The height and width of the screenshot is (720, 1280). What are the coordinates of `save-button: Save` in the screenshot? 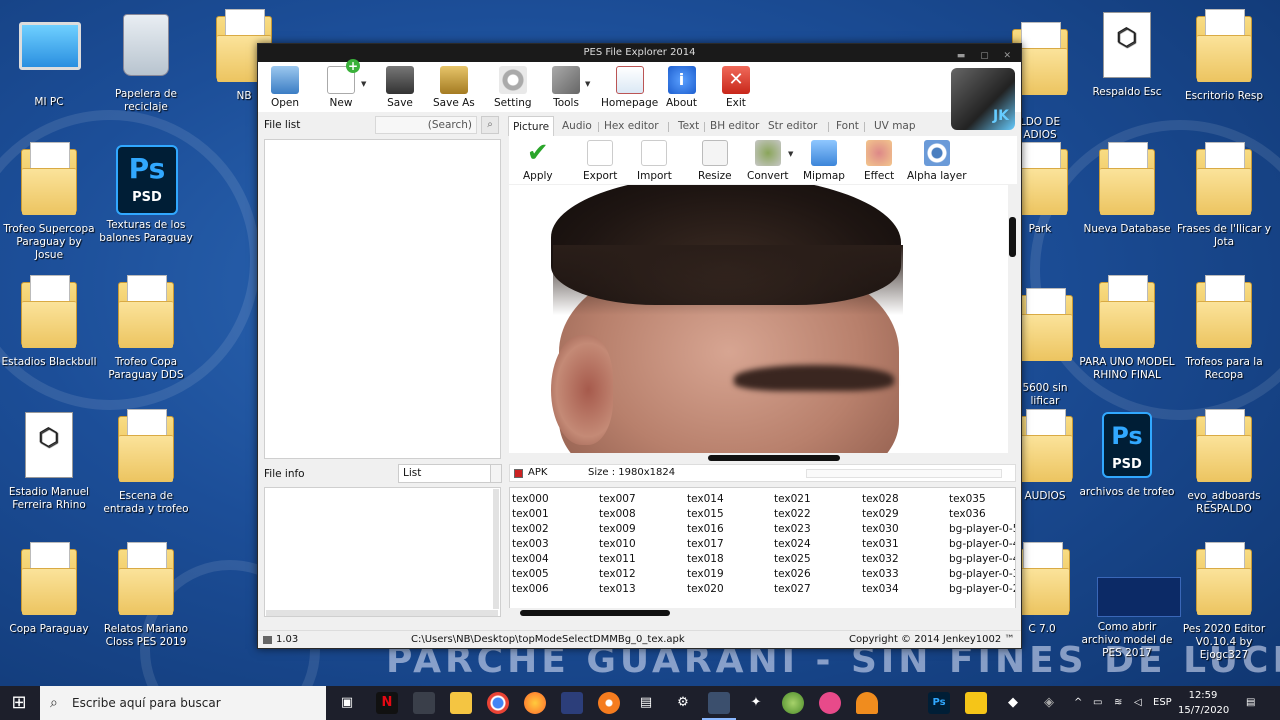 It's located at (400, 87).